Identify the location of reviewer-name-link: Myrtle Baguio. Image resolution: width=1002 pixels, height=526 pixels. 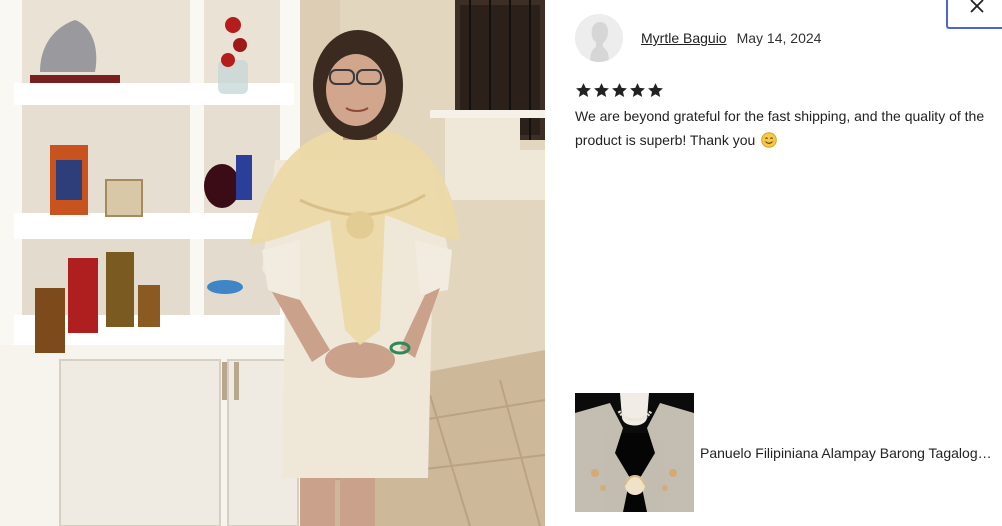
(684, 38).